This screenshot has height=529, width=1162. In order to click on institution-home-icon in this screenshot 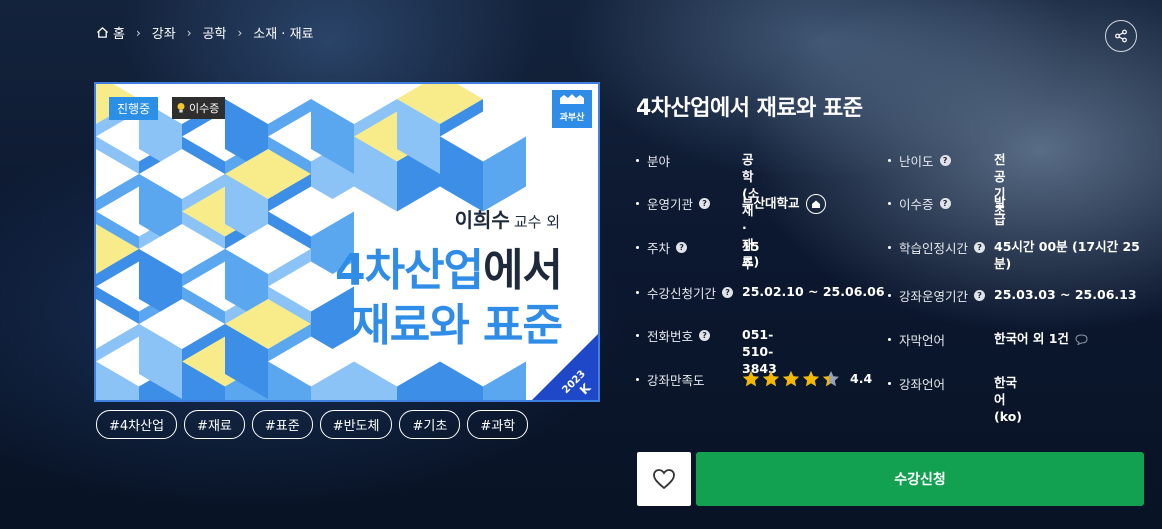, I will do `click(815, 204)`.